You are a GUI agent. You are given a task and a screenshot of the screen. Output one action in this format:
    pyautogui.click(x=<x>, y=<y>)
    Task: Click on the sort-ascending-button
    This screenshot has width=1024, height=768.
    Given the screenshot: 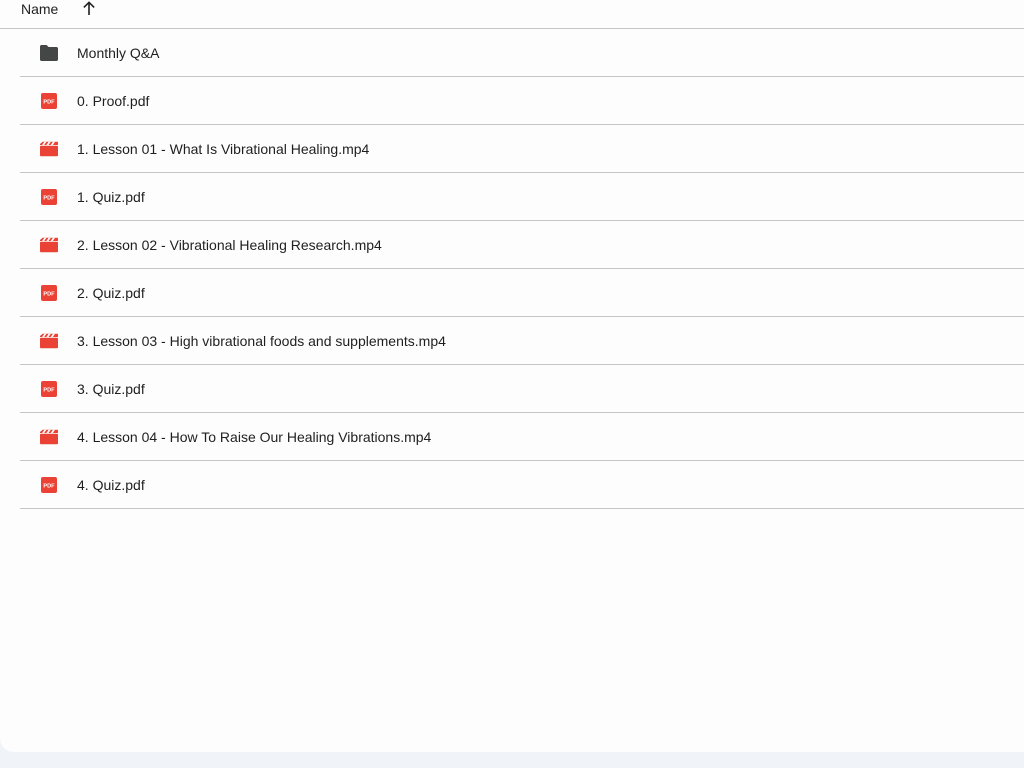 What is the action you would take?
    pyautogui.click(x=89, y=9)
    